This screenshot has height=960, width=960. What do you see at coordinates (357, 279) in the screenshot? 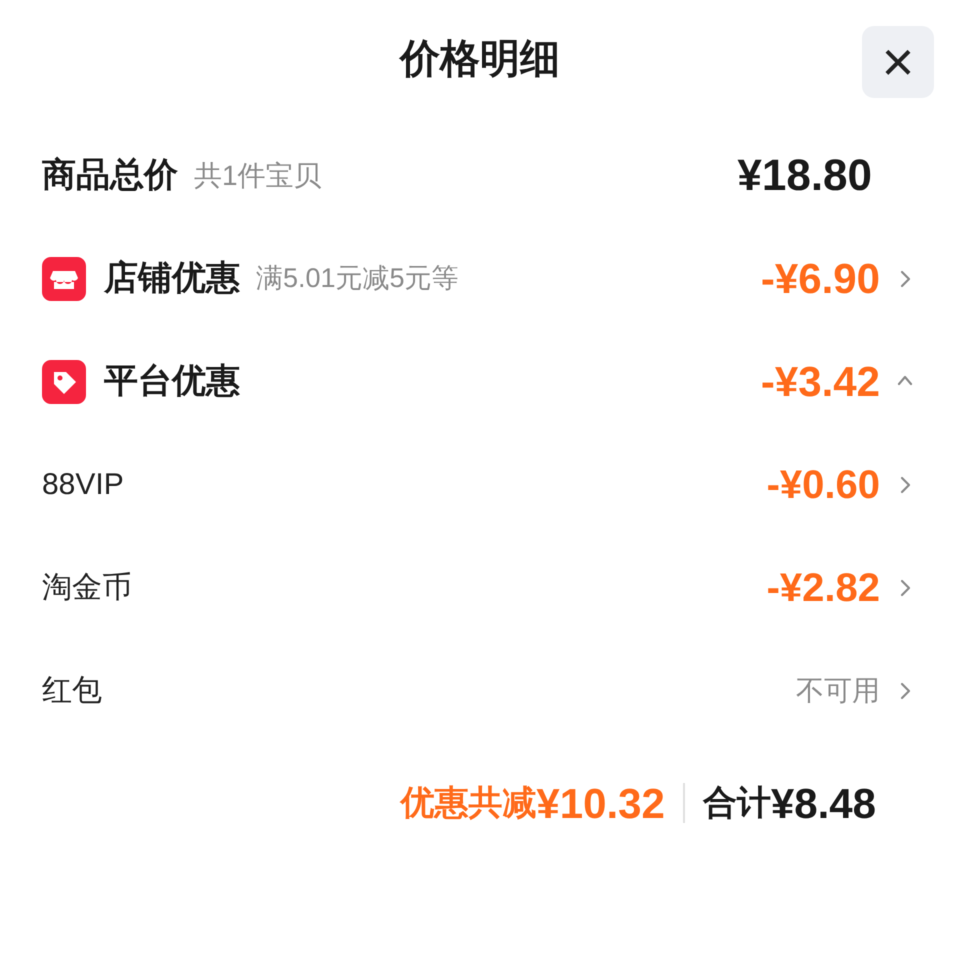
I see `row-note: 满5.01元减5元等` at bounding box center [357, 279].